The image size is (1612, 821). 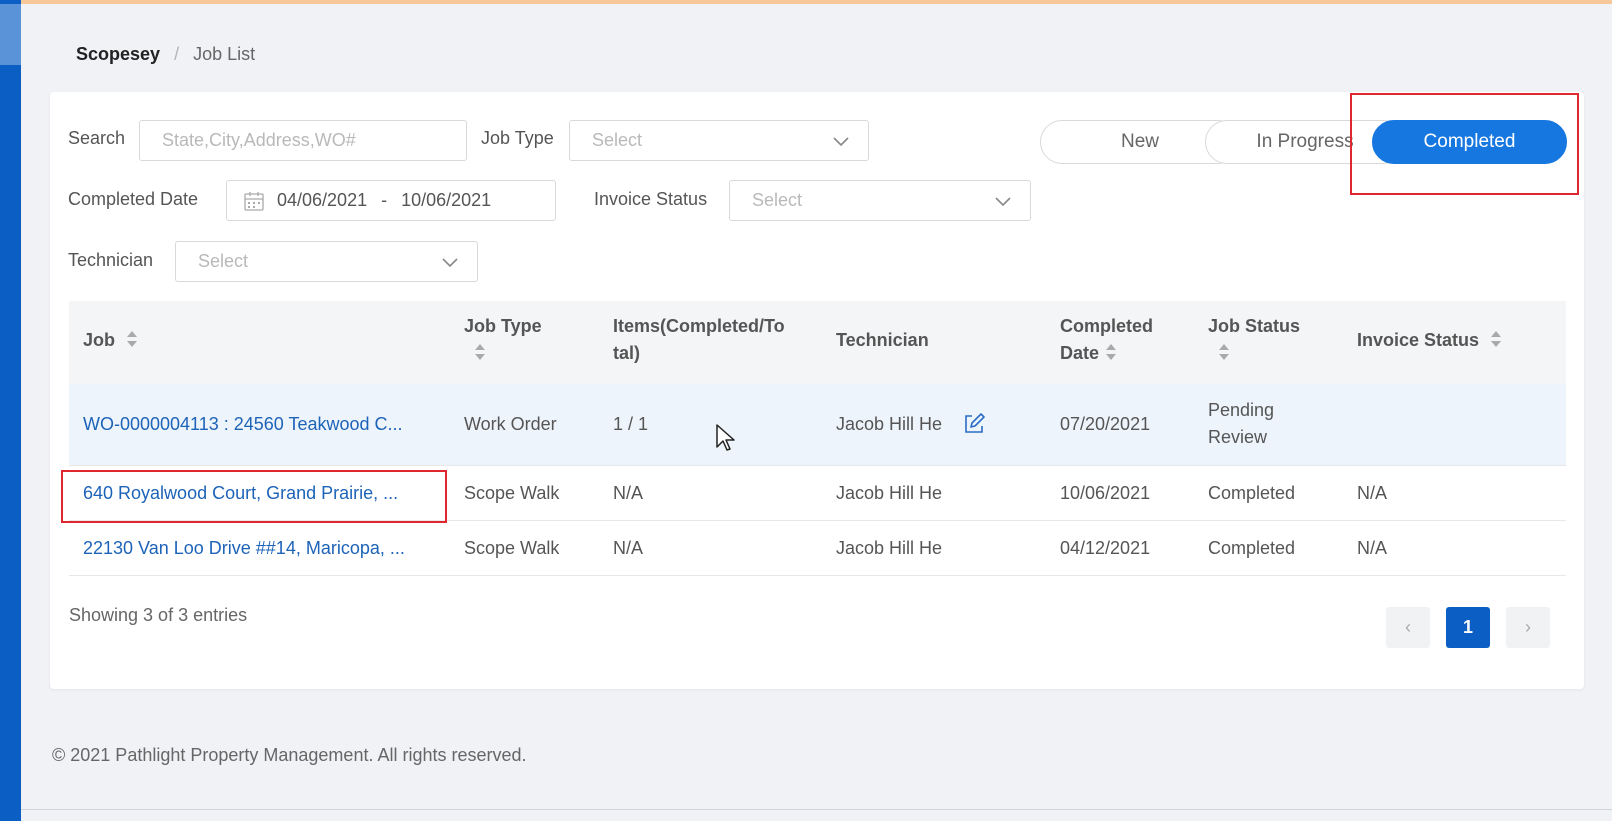 What do you see at coordinates (1105, 548) in the screenshot?
I see `completed-date-cell: 04/12/2021` at bounding box center [1105, 548].